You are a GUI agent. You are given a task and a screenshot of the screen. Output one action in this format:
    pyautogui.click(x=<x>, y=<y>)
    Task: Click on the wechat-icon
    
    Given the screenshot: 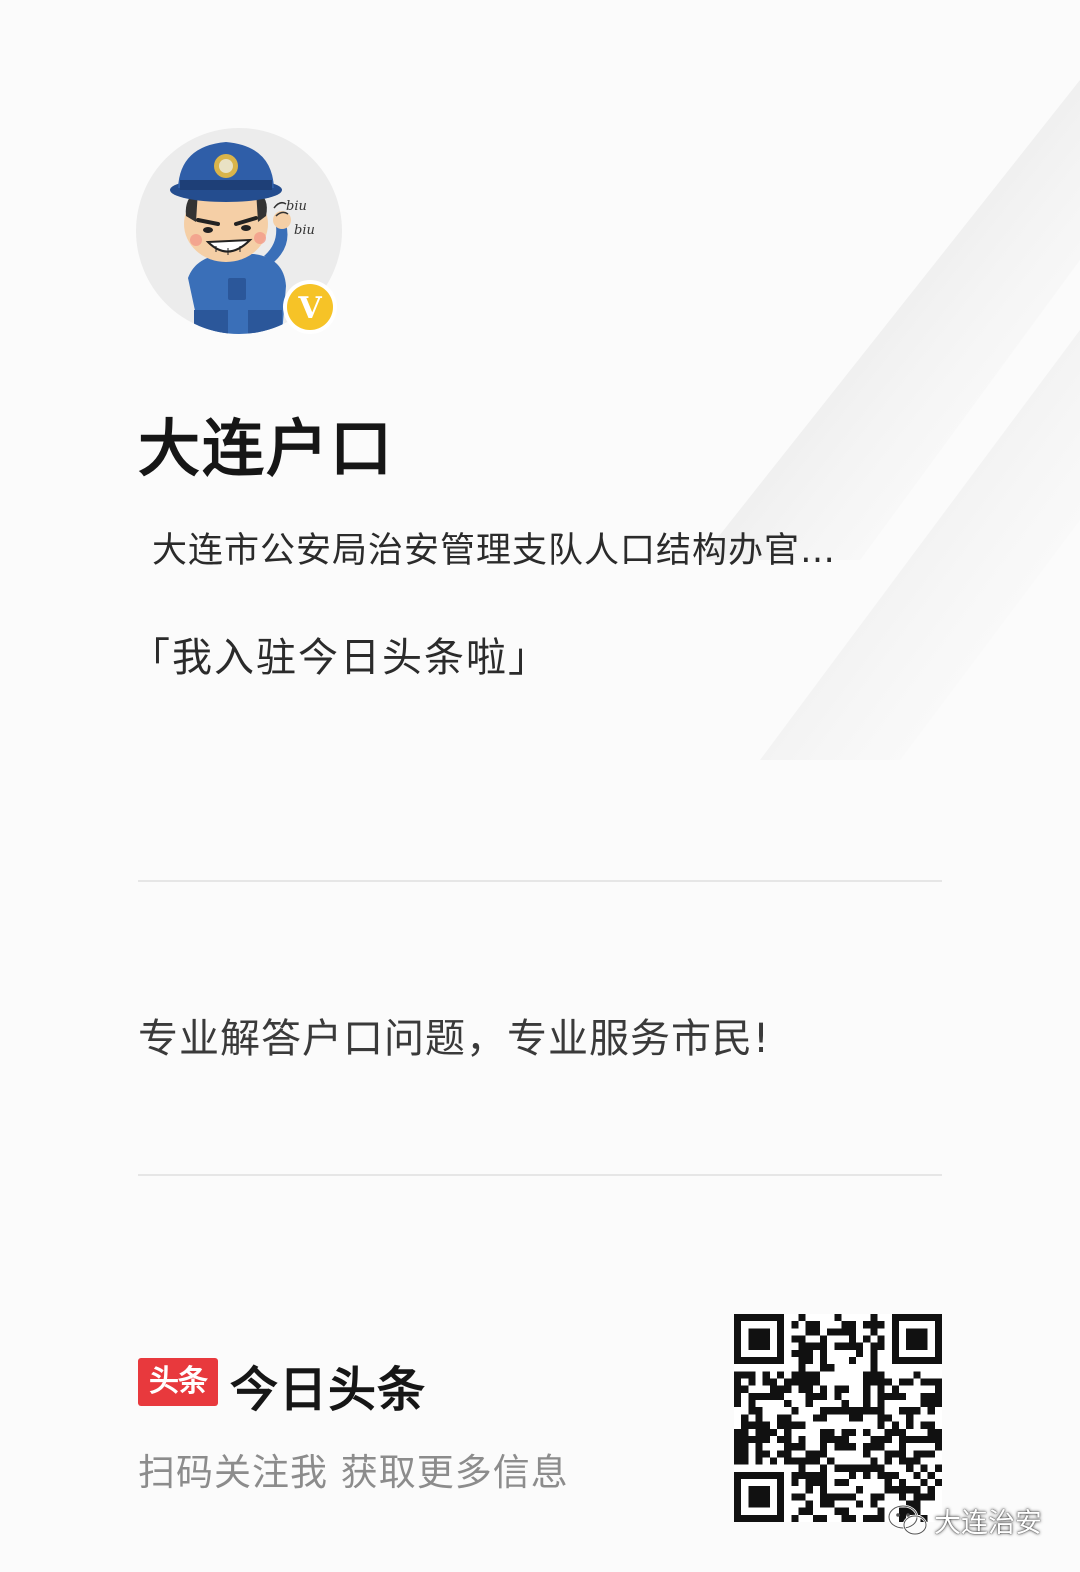 What is the action you would take?
    pyautogui.click(x=907, y=1520)
    